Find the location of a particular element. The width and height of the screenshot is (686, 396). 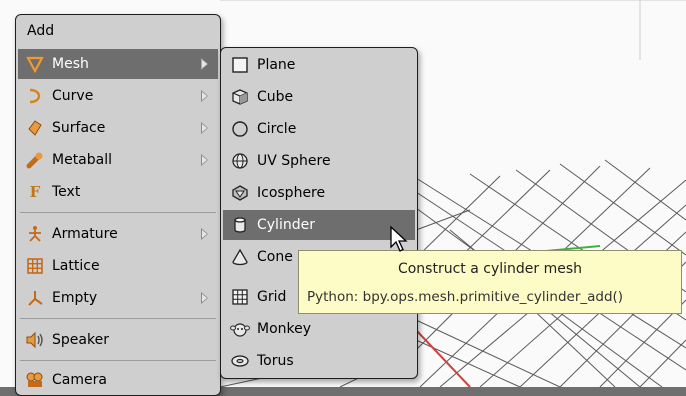

menu-item-armature: Armature is located at coordinates (118, 234).